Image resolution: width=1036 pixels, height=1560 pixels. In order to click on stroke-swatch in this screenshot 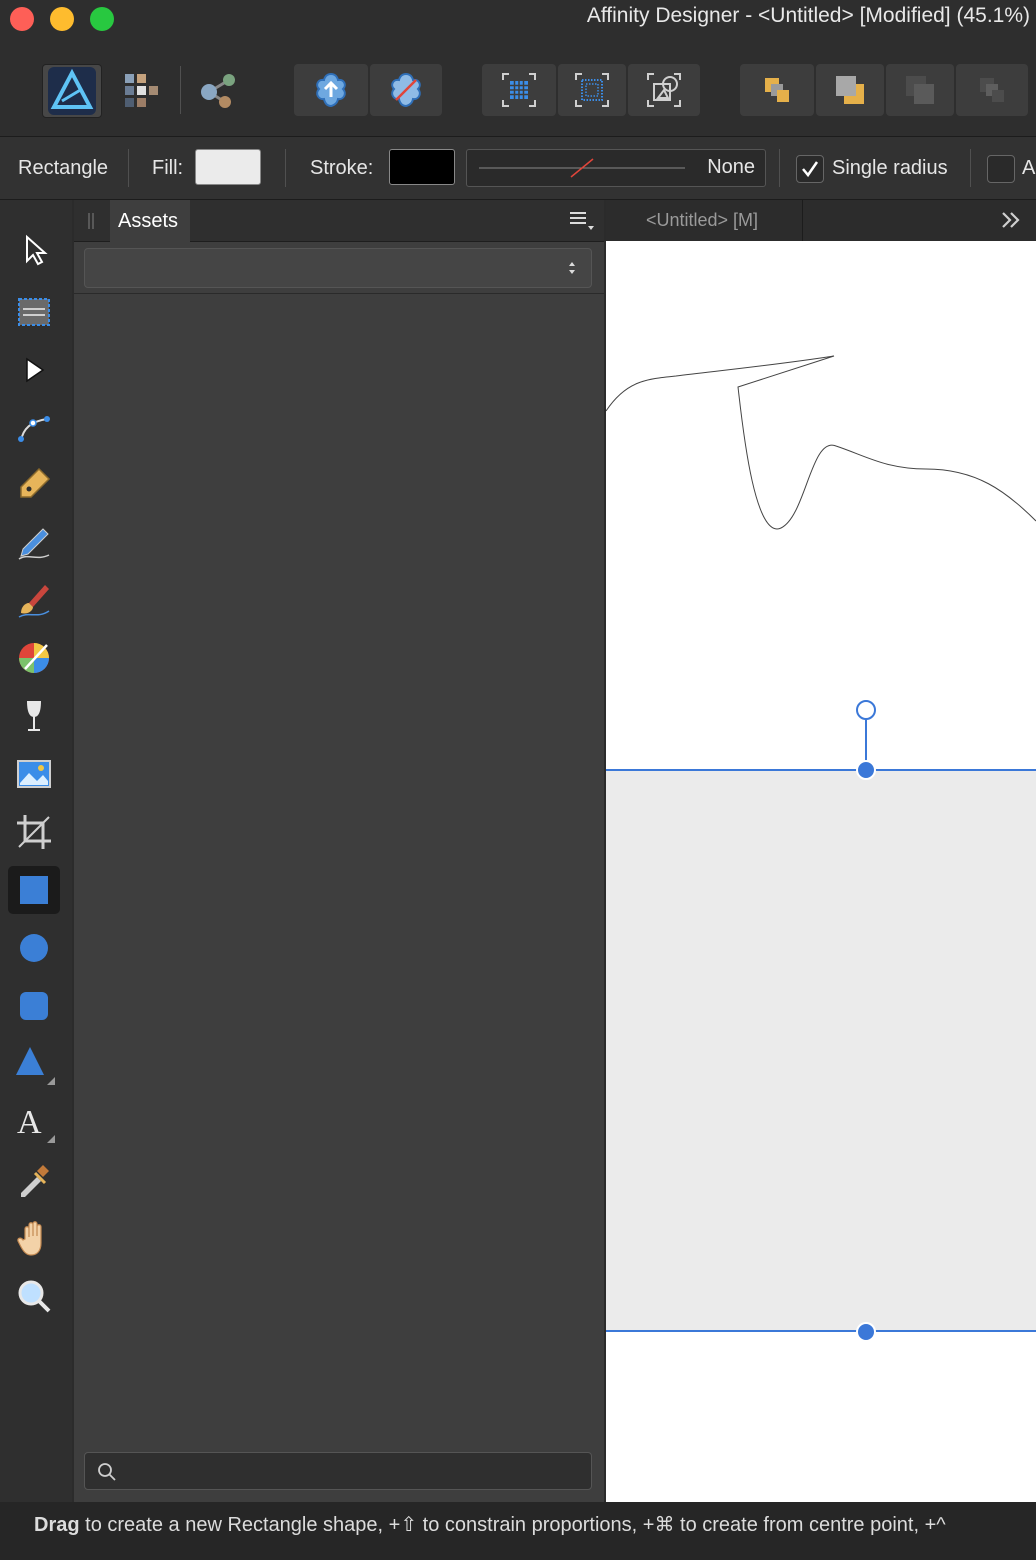, I will do `click(422, 167)`.